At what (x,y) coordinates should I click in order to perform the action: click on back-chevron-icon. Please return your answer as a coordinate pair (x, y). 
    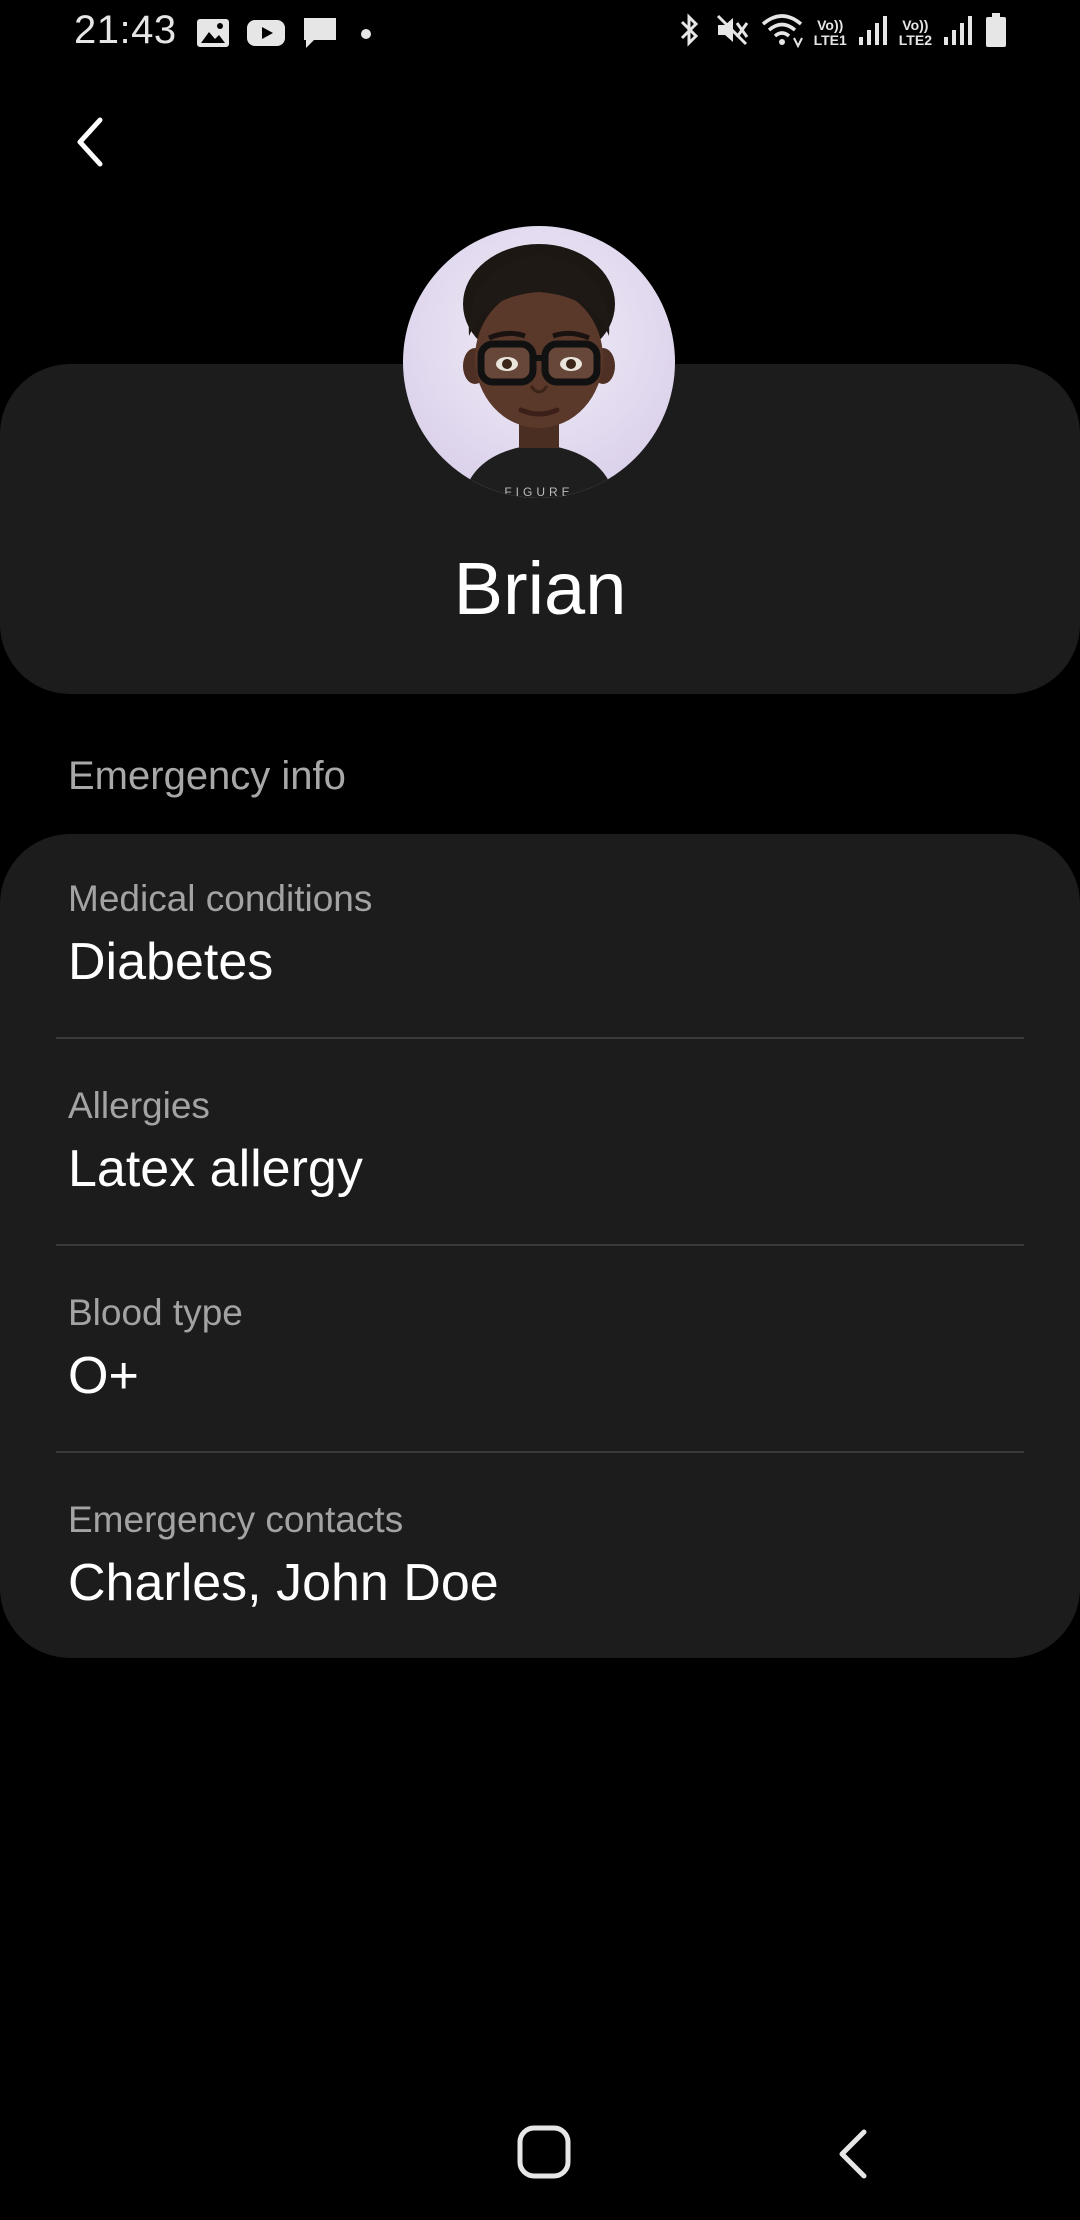
    Looking at the image, I should click on (853, 2154).